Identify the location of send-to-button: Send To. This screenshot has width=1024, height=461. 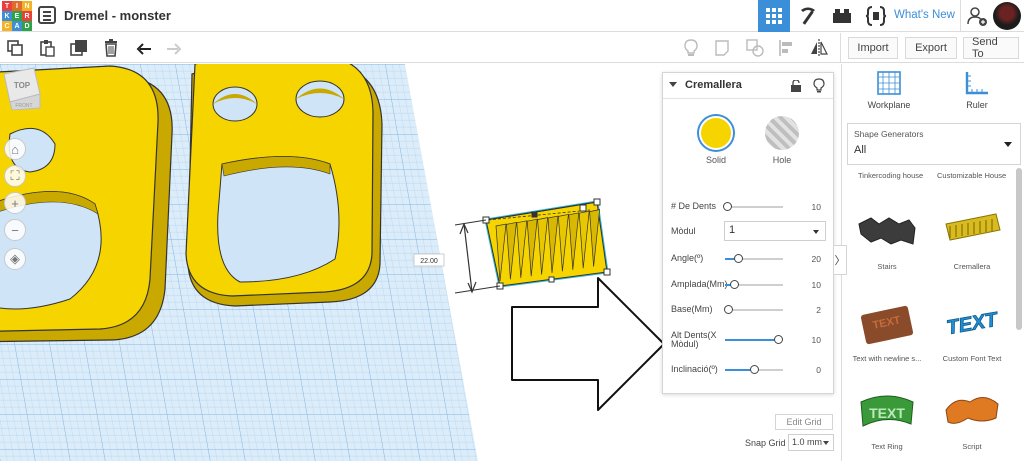
(991, 48).